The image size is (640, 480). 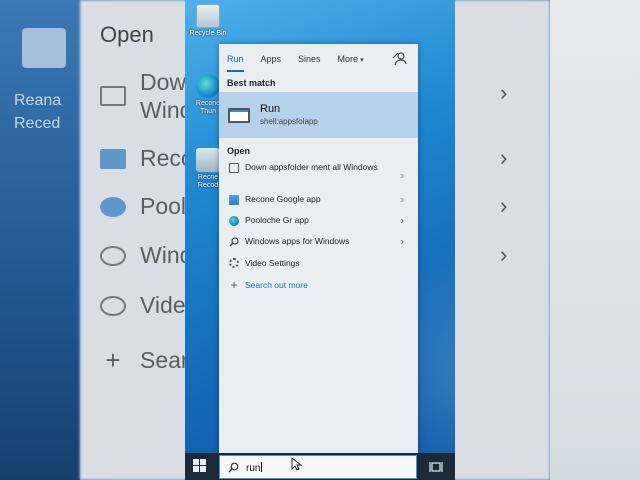 I want to click on taskbar: run, so click(x=320, y=466).